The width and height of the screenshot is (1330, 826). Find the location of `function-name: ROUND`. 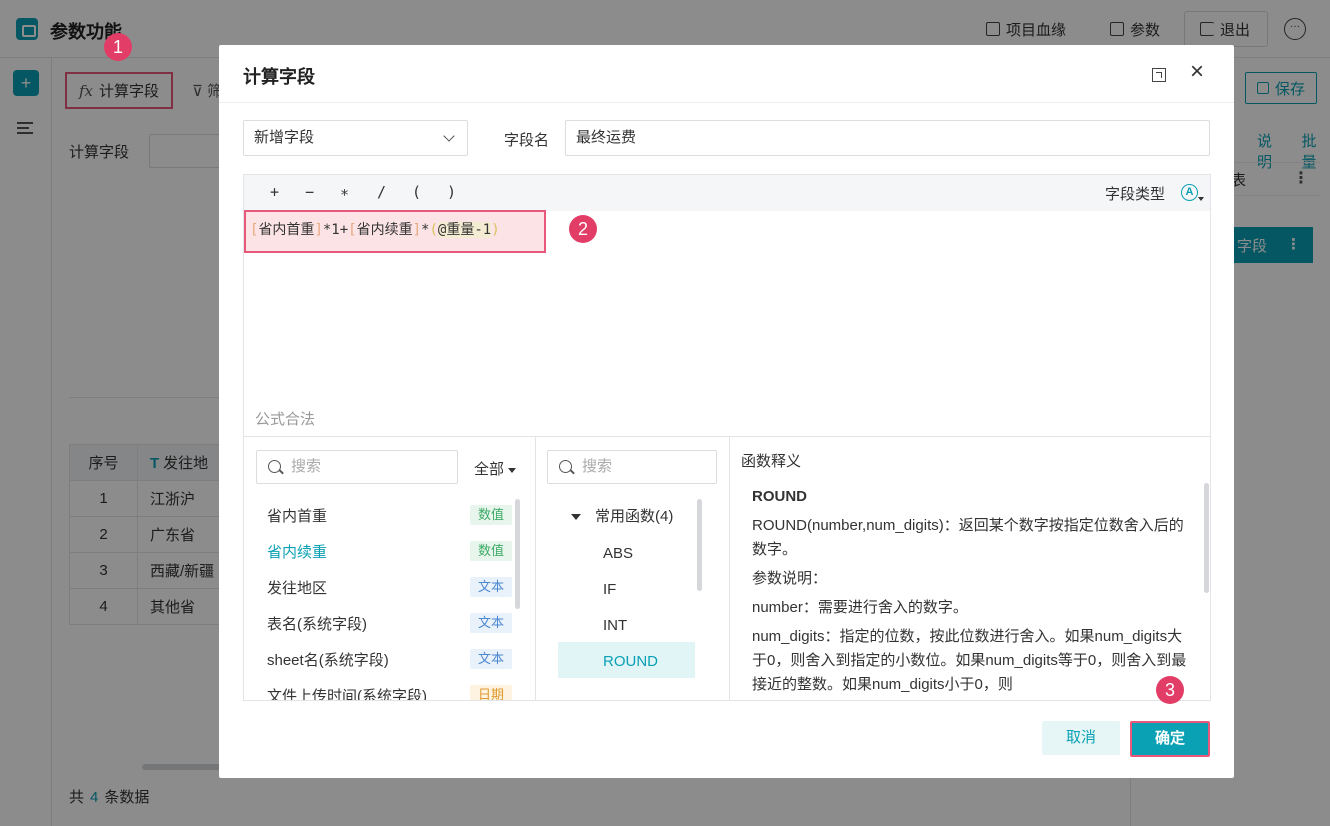

function-name: ROUND is located at coordinates (779, 496).